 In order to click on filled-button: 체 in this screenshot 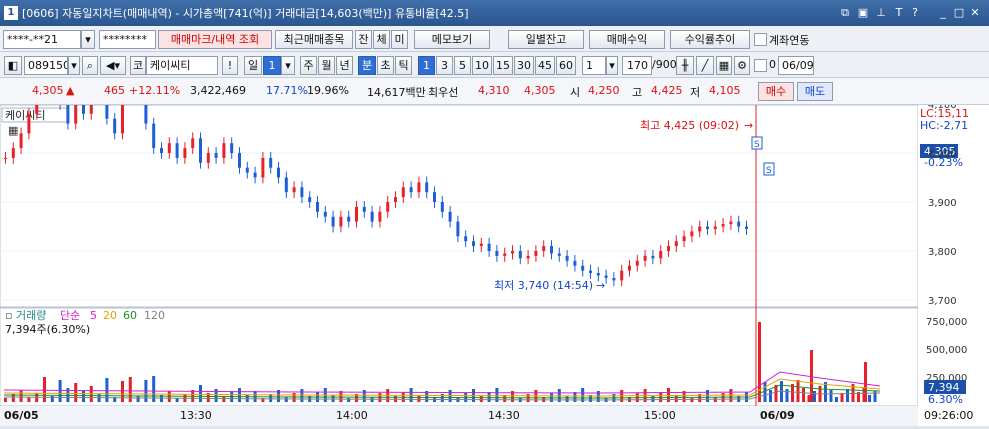, I will do `click(381, 39)`.